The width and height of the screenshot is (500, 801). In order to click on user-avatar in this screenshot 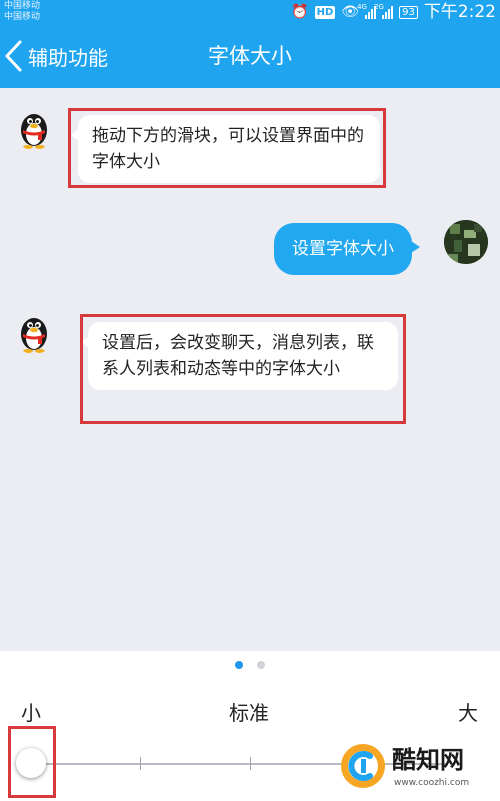, I will do `click(466, 242)`.